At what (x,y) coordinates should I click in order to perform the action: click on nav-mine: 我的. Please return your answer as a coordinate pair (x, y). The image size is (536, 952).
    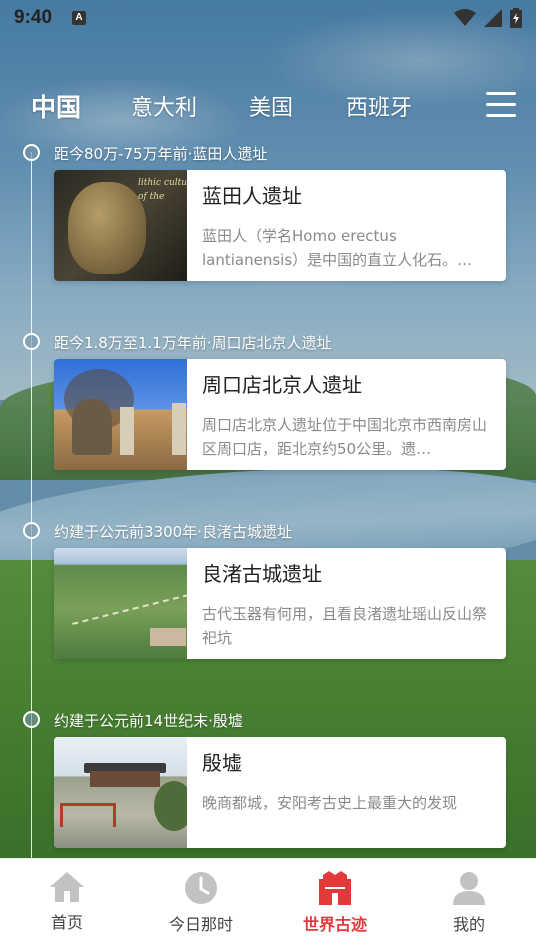
    Looking at the image, I should click on (469, 905).